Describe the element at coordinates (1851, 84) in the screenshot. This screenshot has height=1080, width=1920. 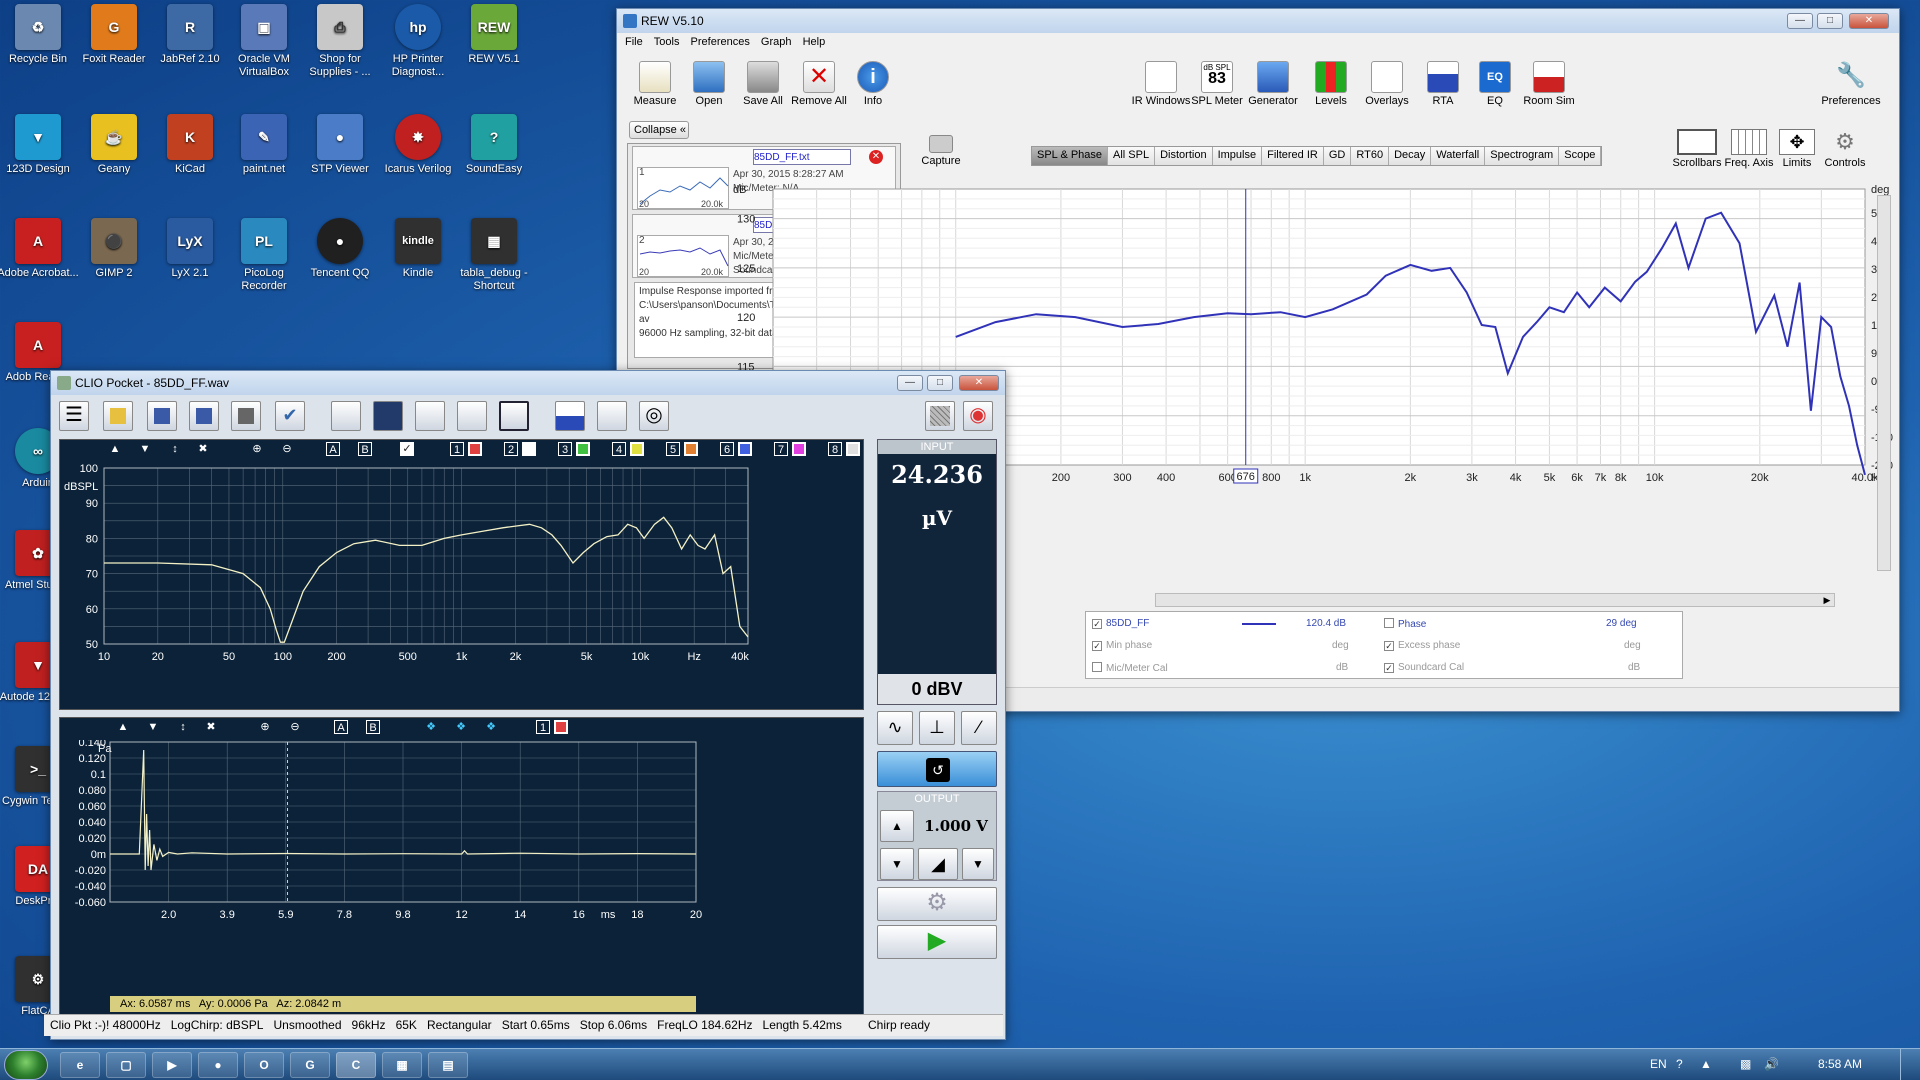
I see `preferences-button: 🔧 Preferences` at that location.